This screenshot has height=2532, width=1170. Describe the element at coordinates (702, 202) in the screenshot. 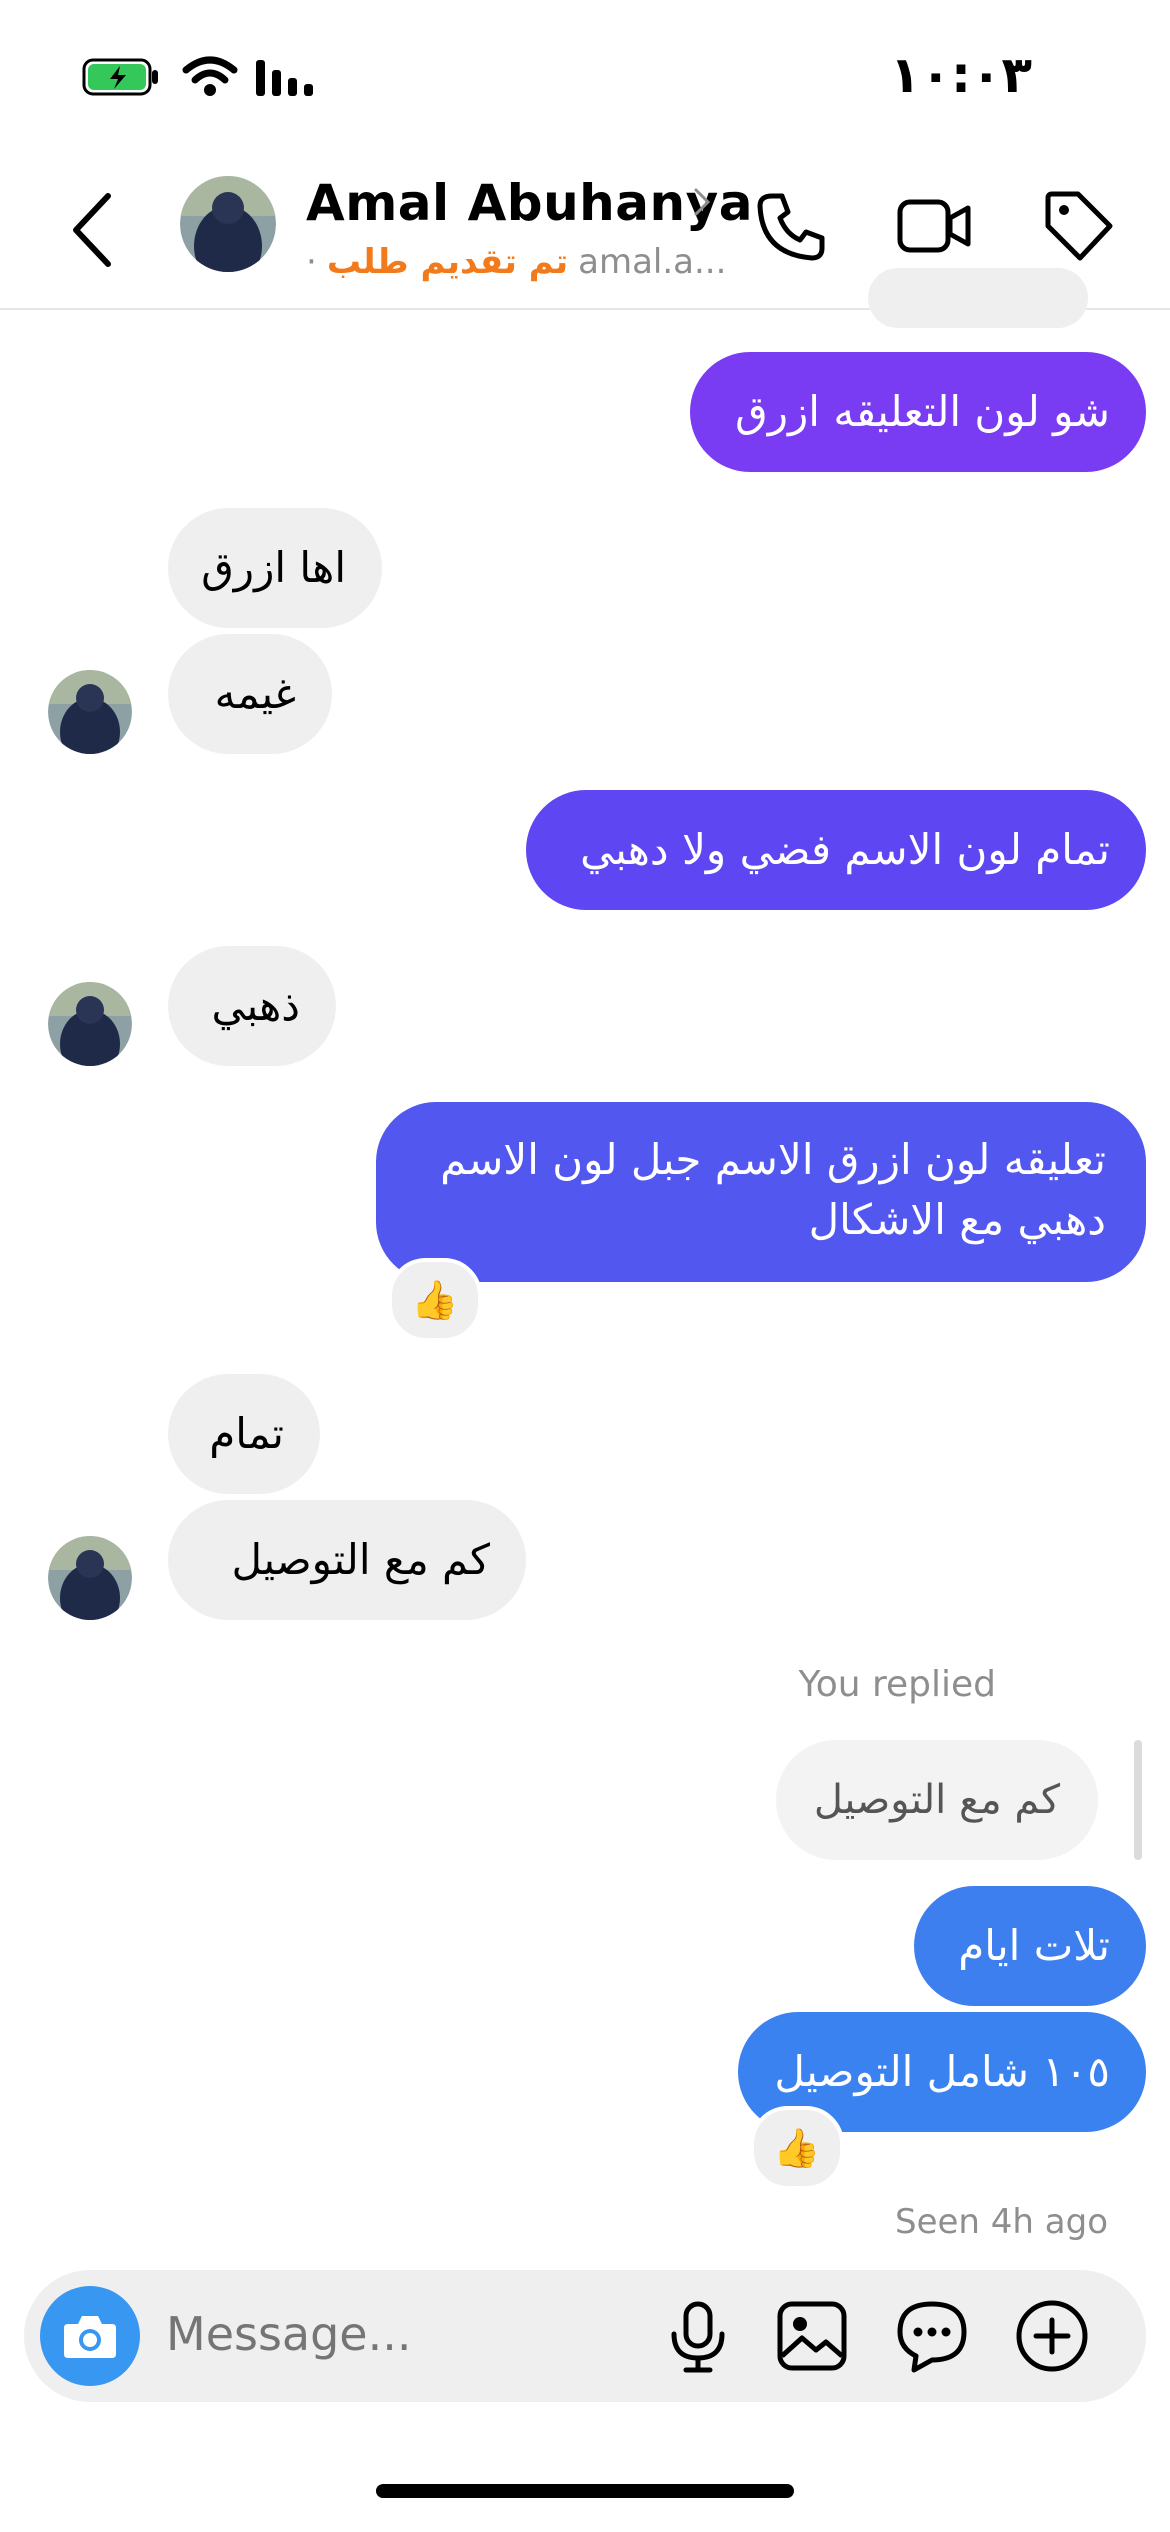

I see `chevron-right-icon` at that location.